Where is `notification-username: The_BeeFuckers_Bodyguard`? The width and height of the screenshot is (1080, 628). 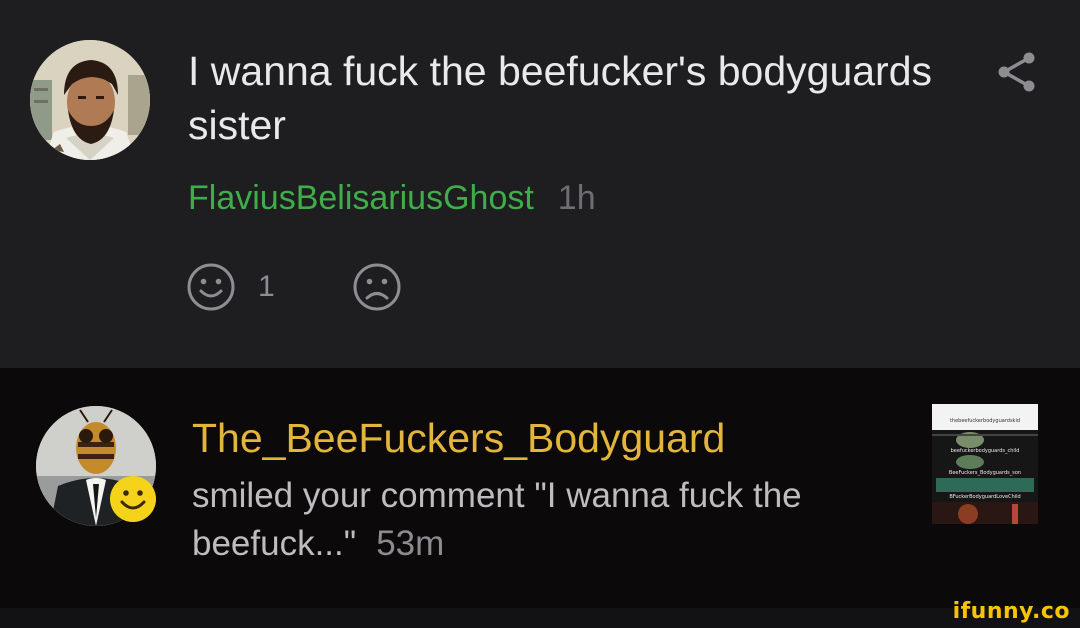 notification-username: The_BeeFuckers_Bodyguard is located at coordinates (458, 438).